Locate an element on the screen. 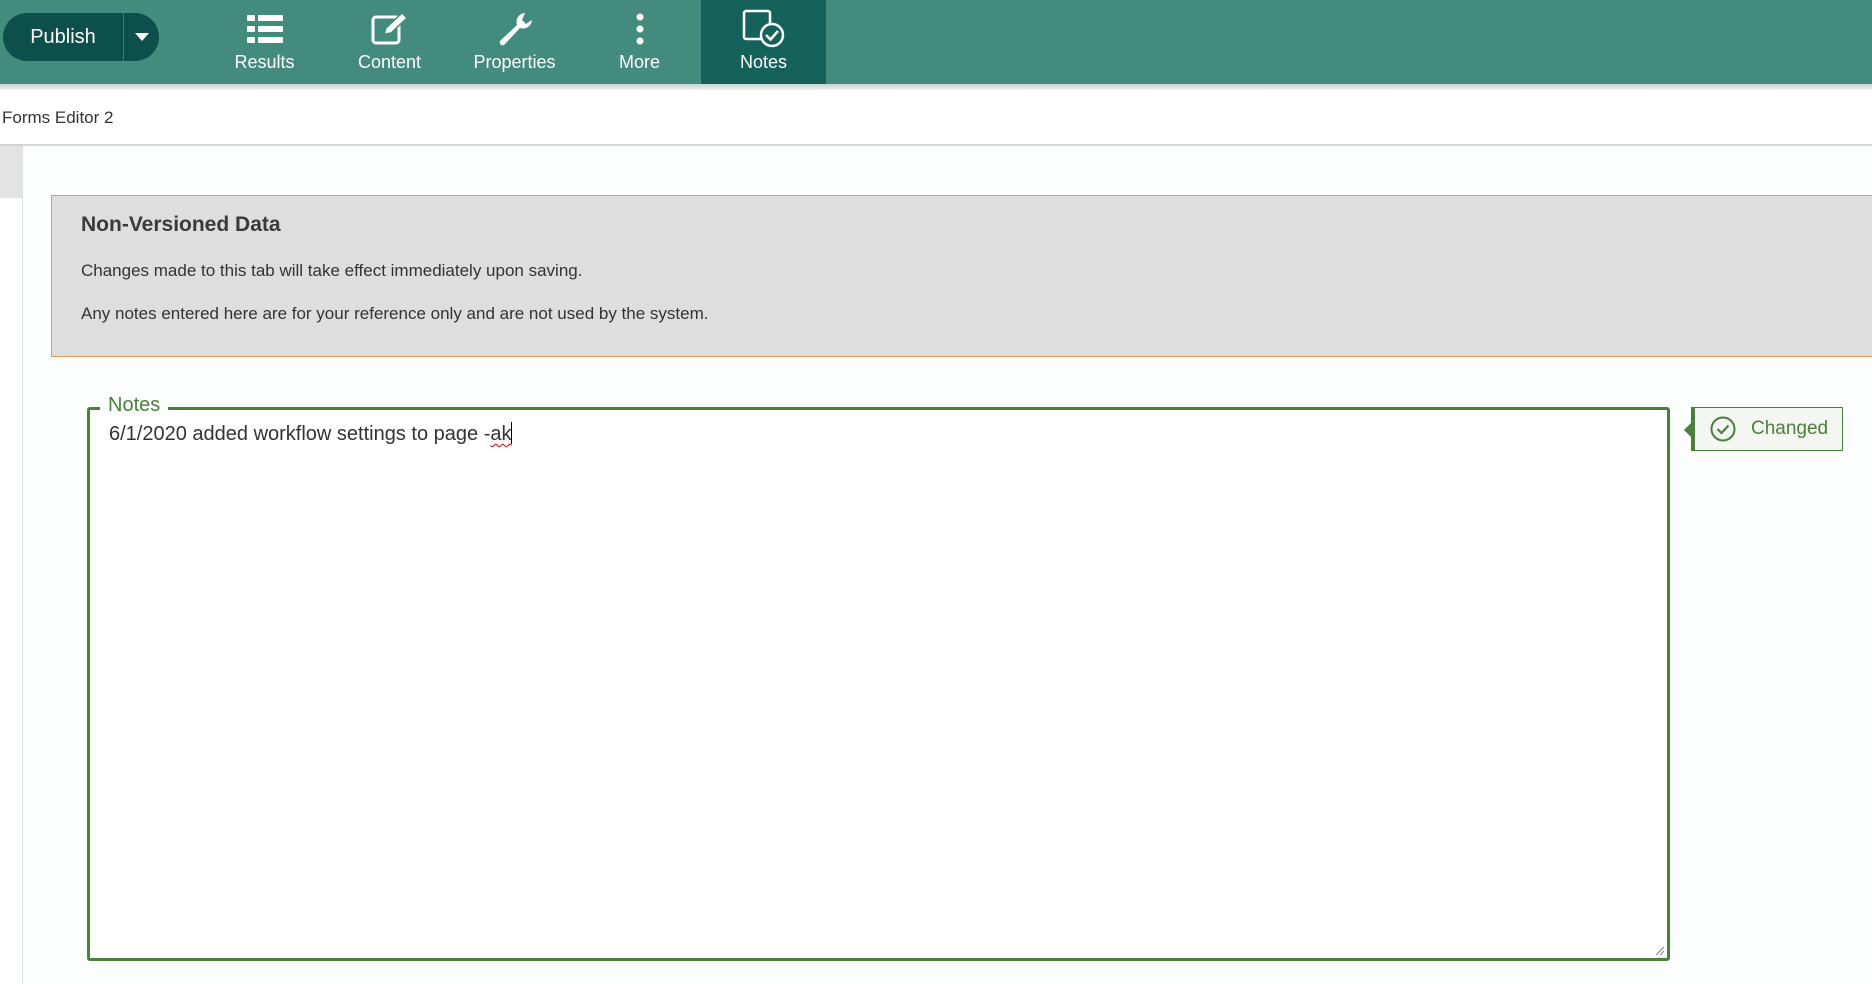 This screenshot has width=1872, height=984. check-circle-icon is located at coordinates (1723, 429).